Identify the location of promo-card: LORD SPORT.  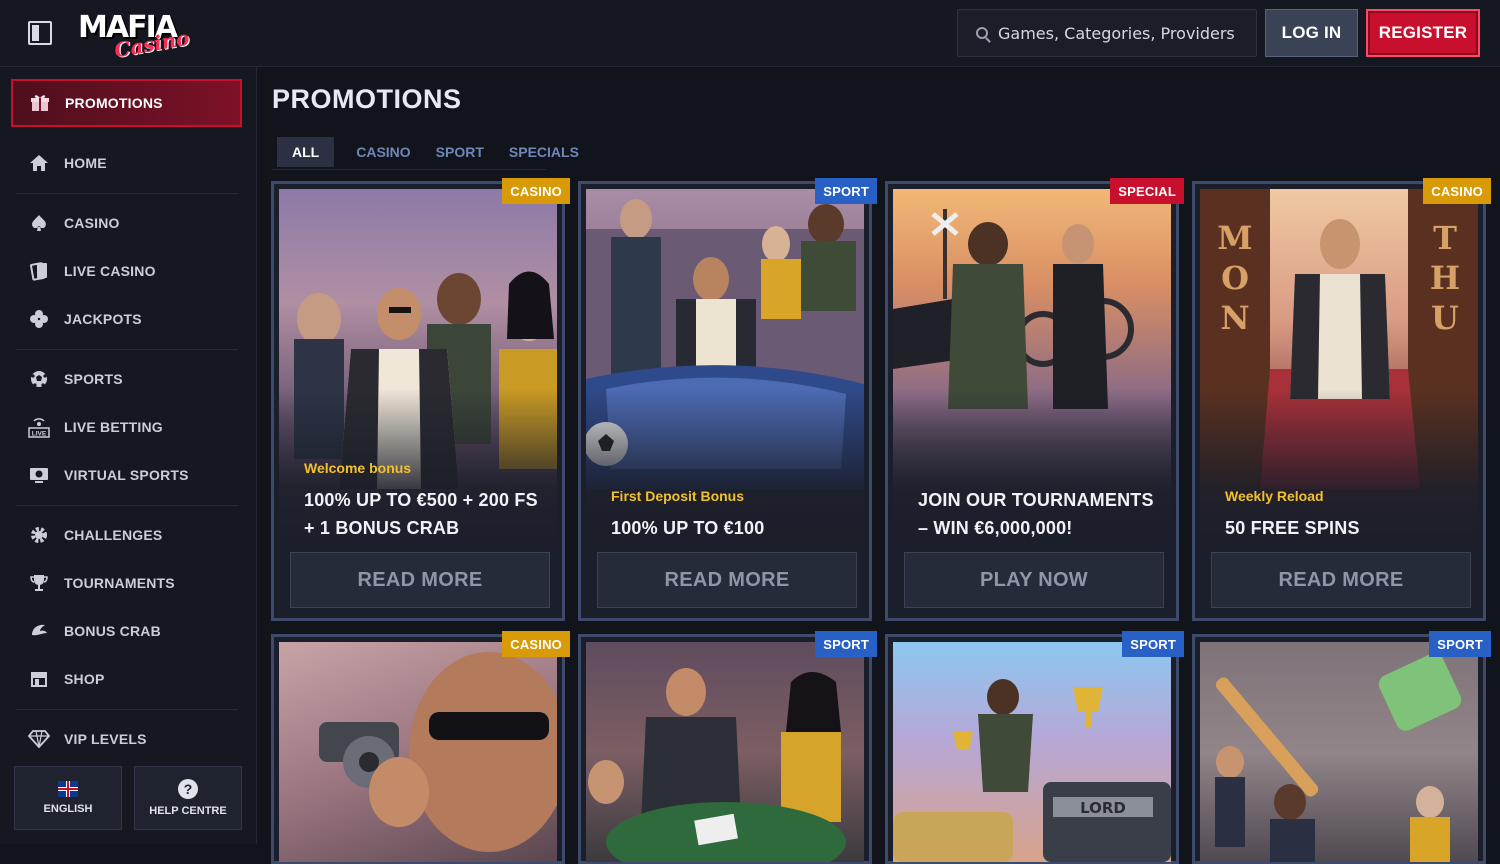
(1034, 747).